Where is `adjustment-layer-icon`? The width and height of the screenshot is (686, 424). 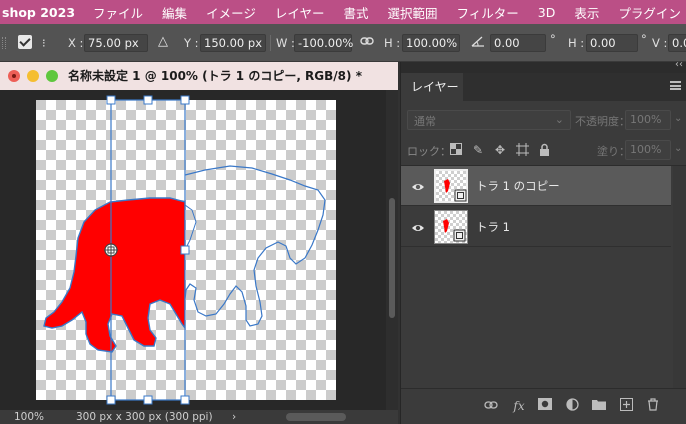
adjustment-layer-icon is located at coordinates (572, 406).